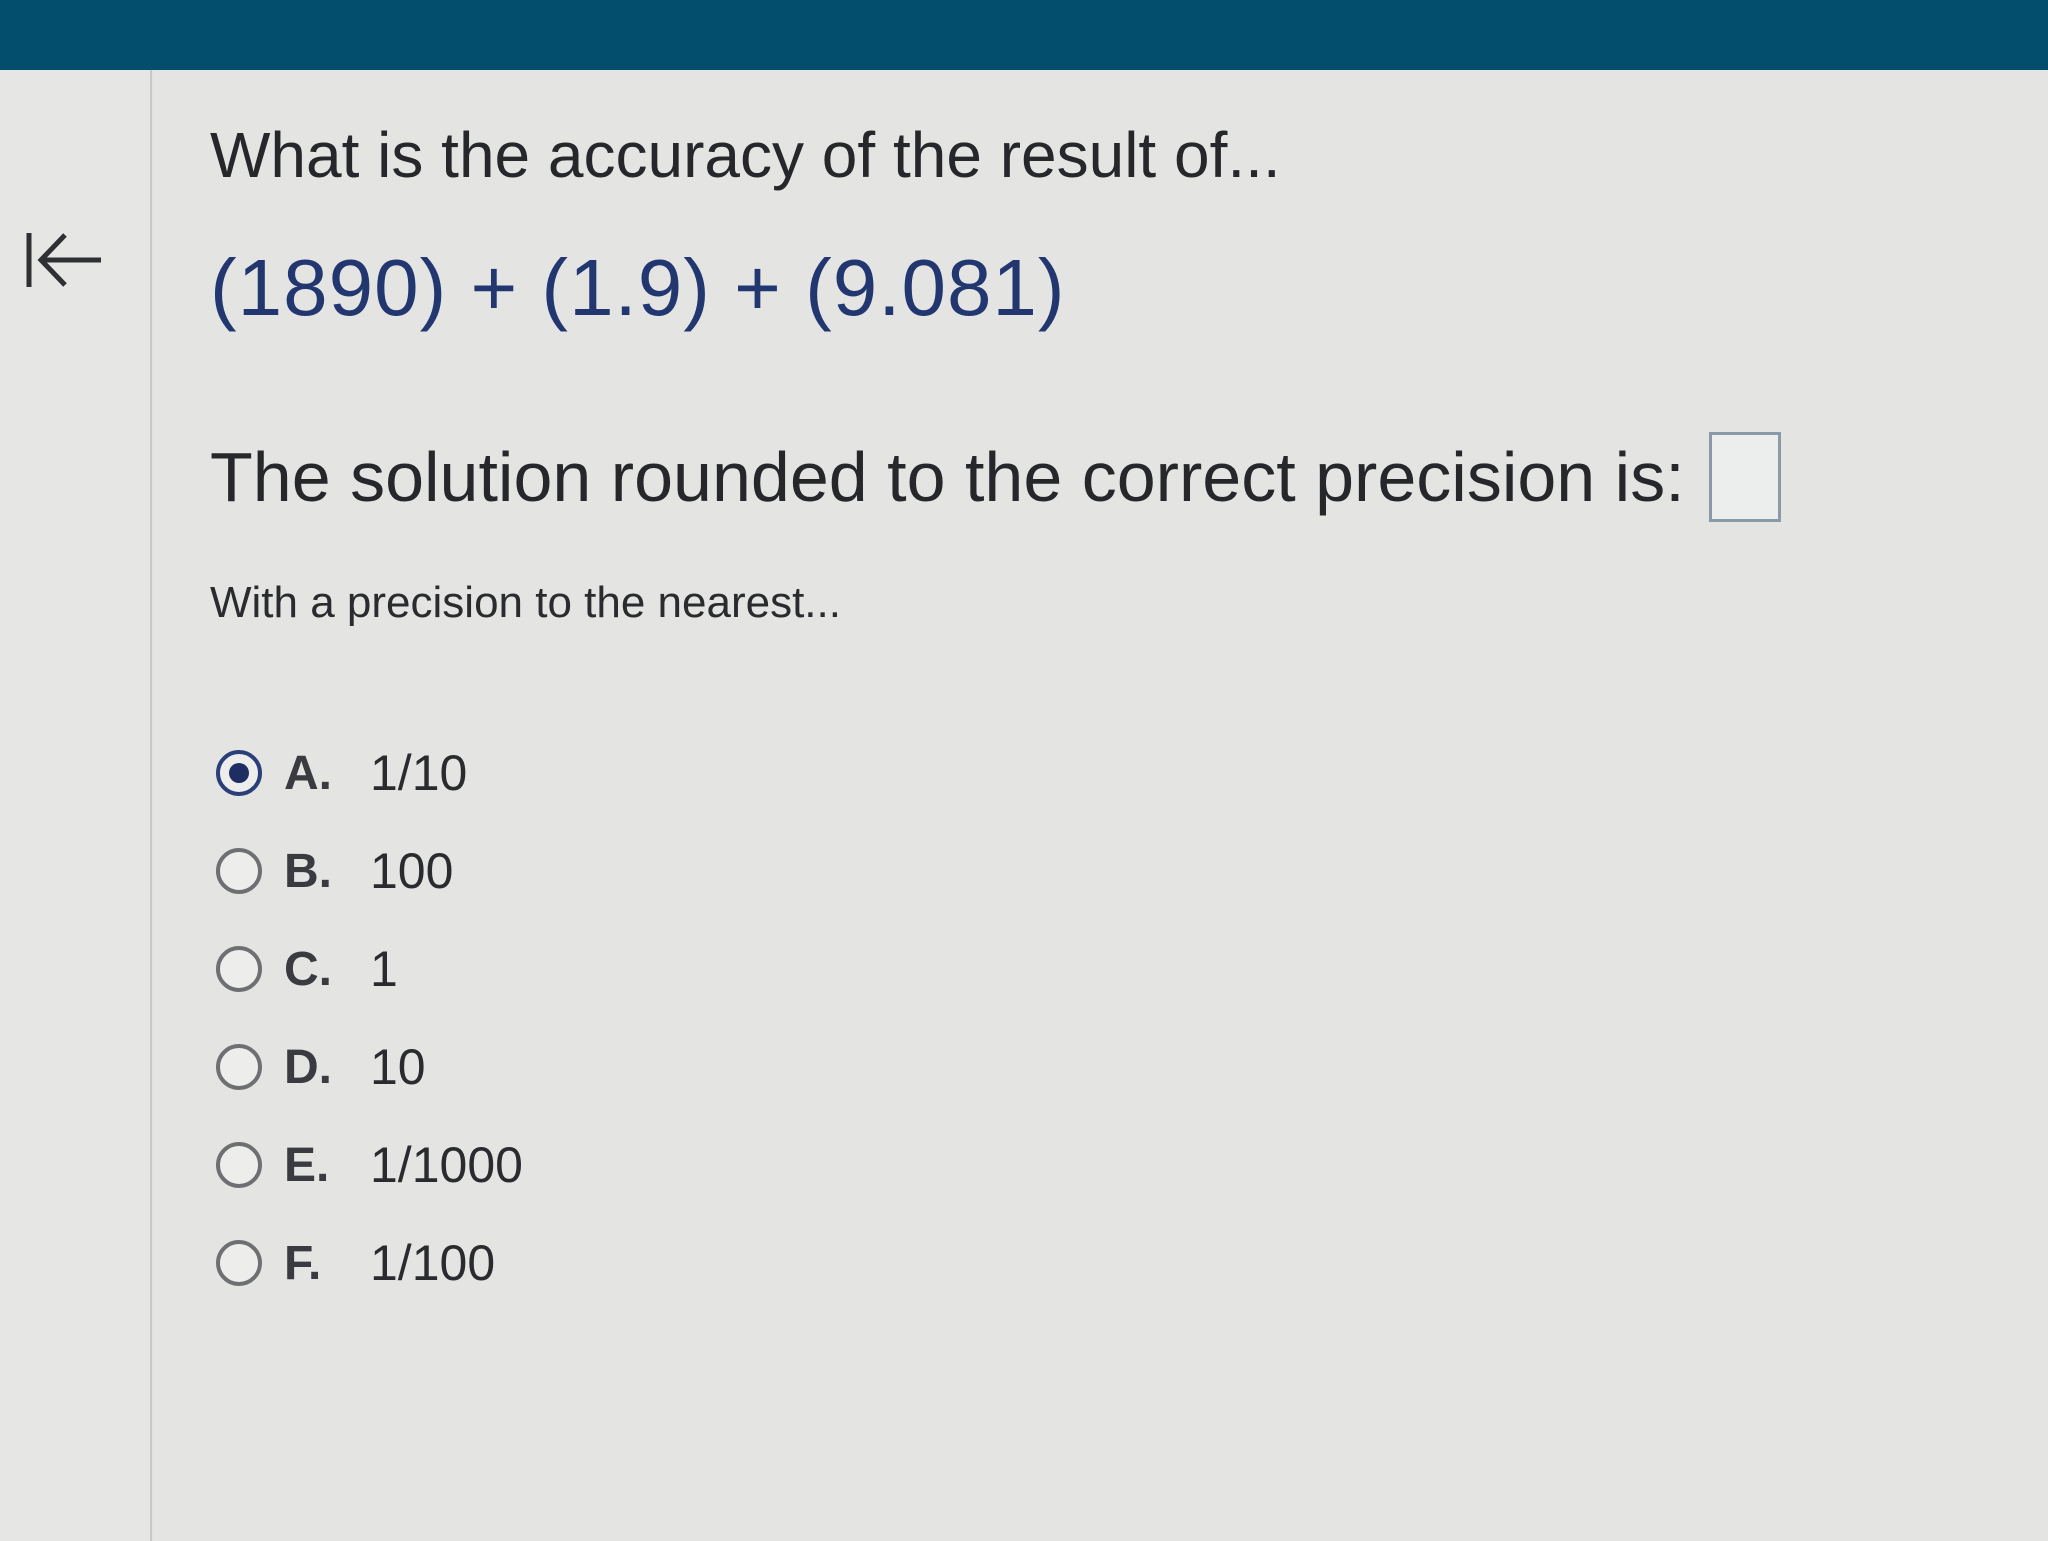  What do you see at coordinates (76, 805) in the screenshot?
I see `left-rail` at bounding box center [76, 805].